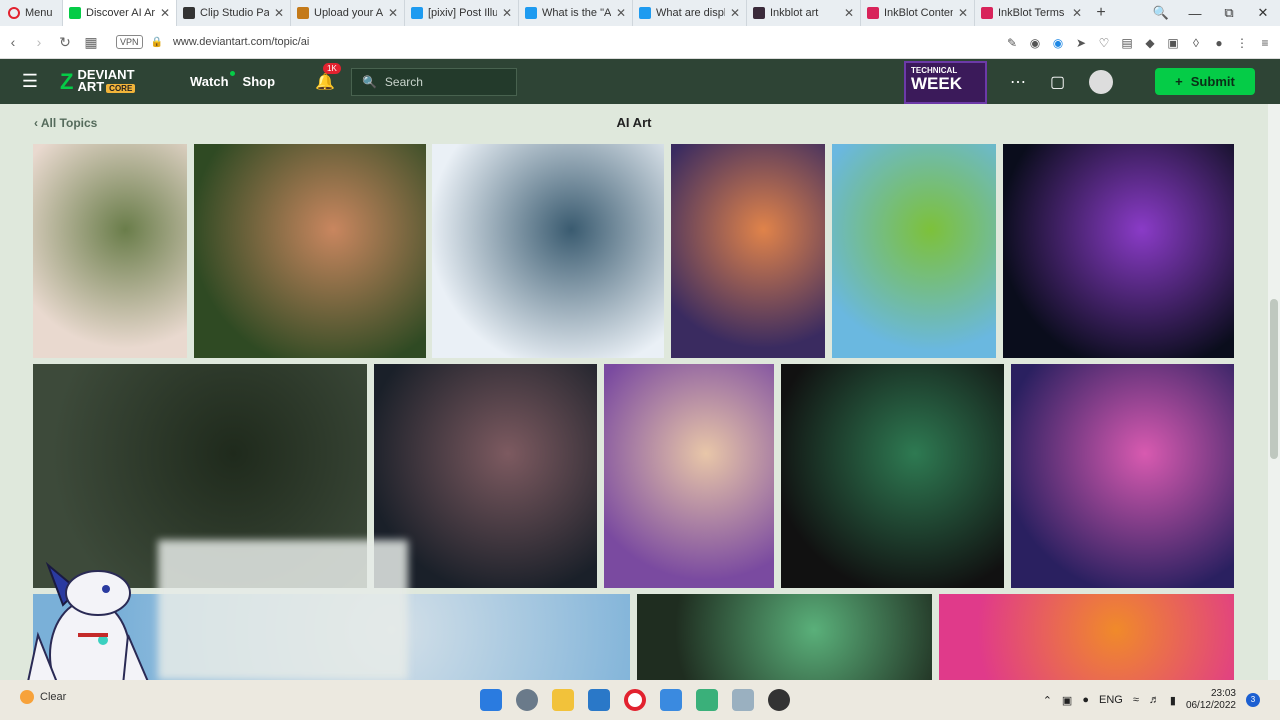 Image resolution: width=1280 pixels, height=720 pixels. Describe the element at coordinates (91, 42) in the screenshot. I see `tabs-grid-icon: ▦` at that location.